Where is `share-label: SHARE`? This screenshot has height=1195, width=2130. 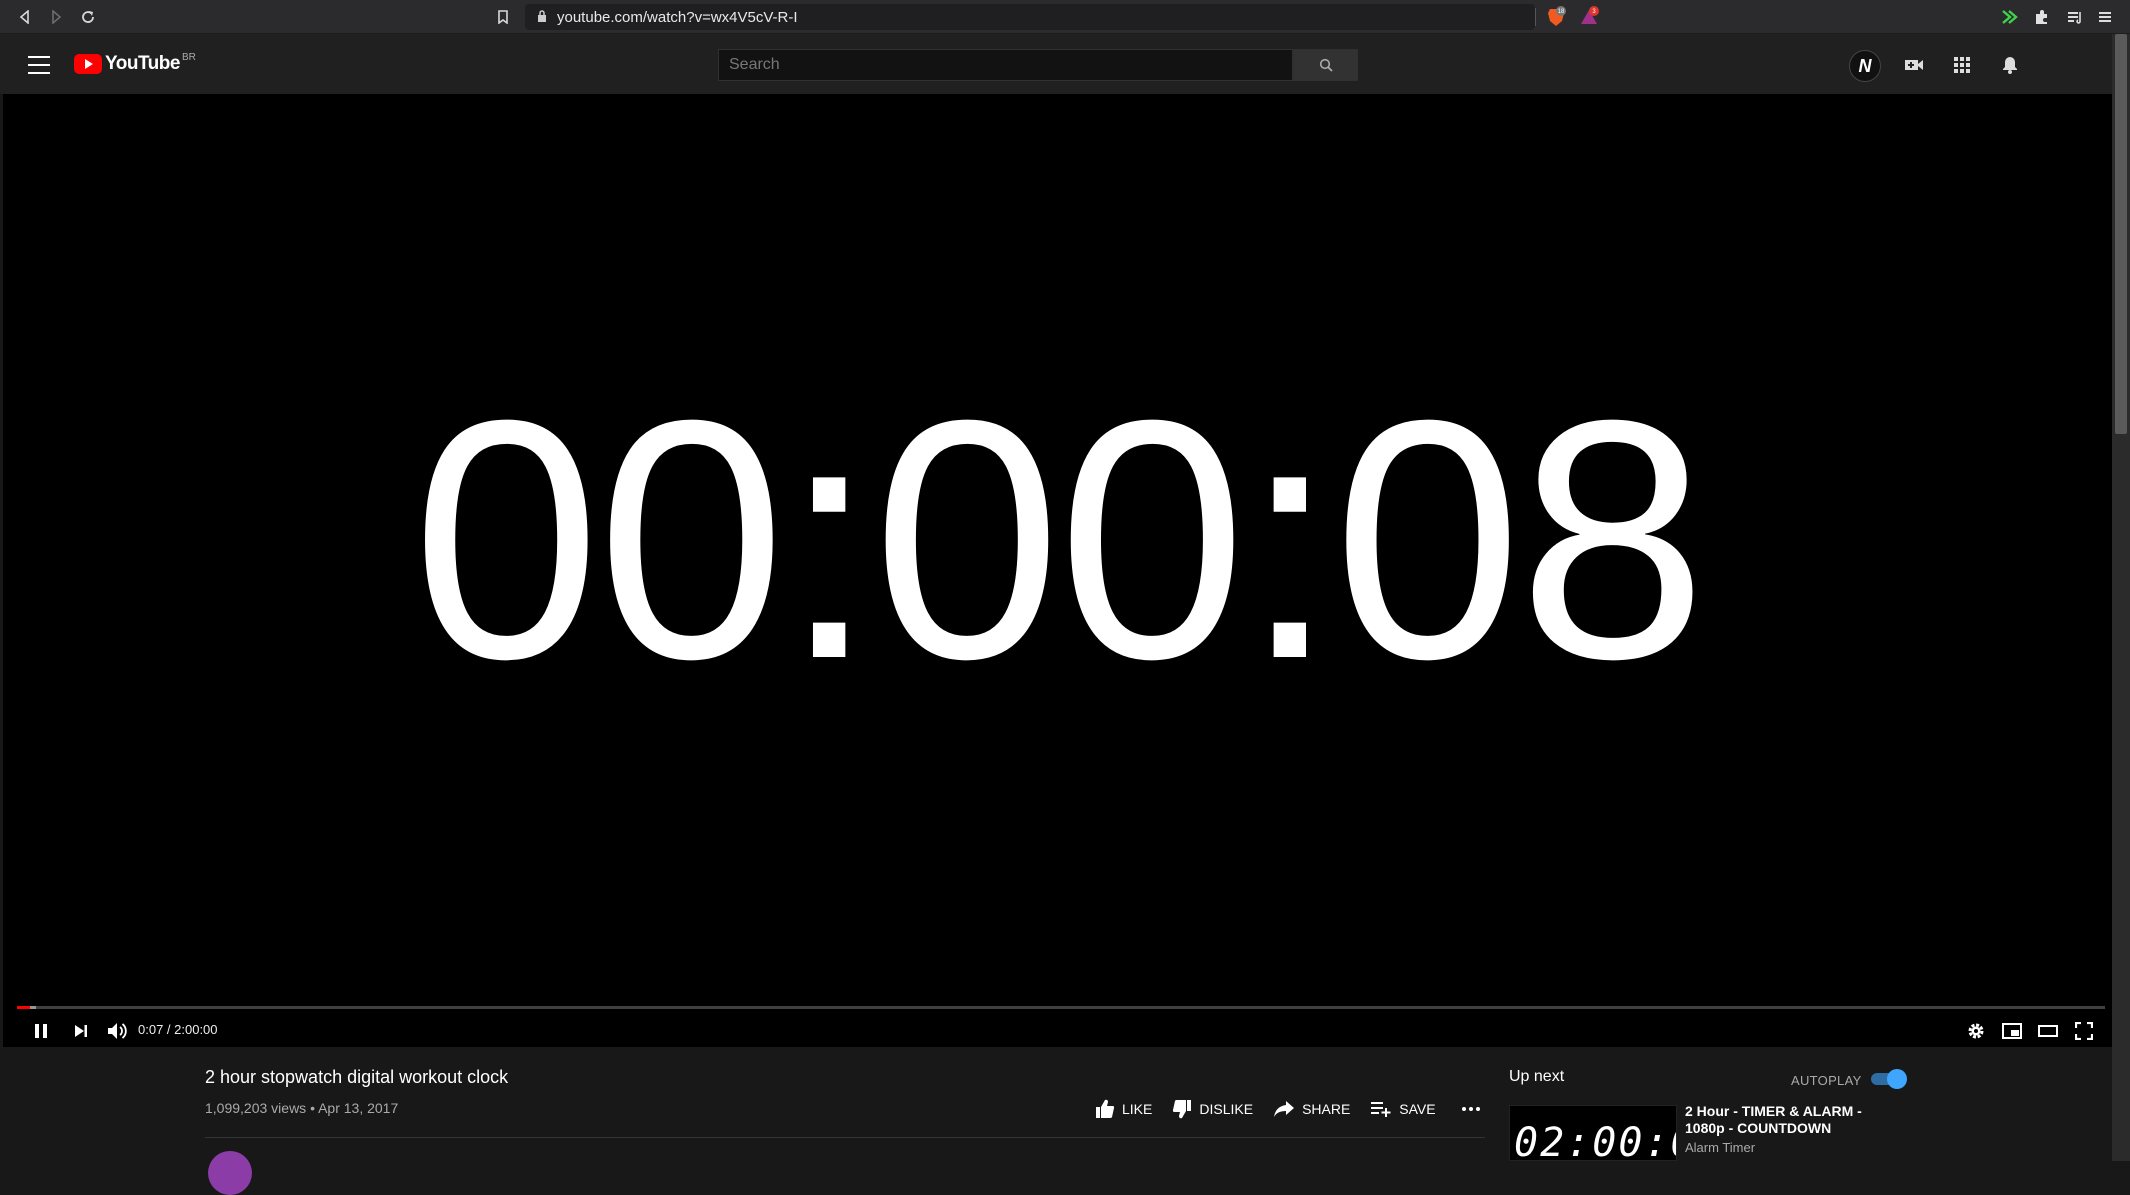
share-label: SHARE is located at coordinates (1326, 1109).